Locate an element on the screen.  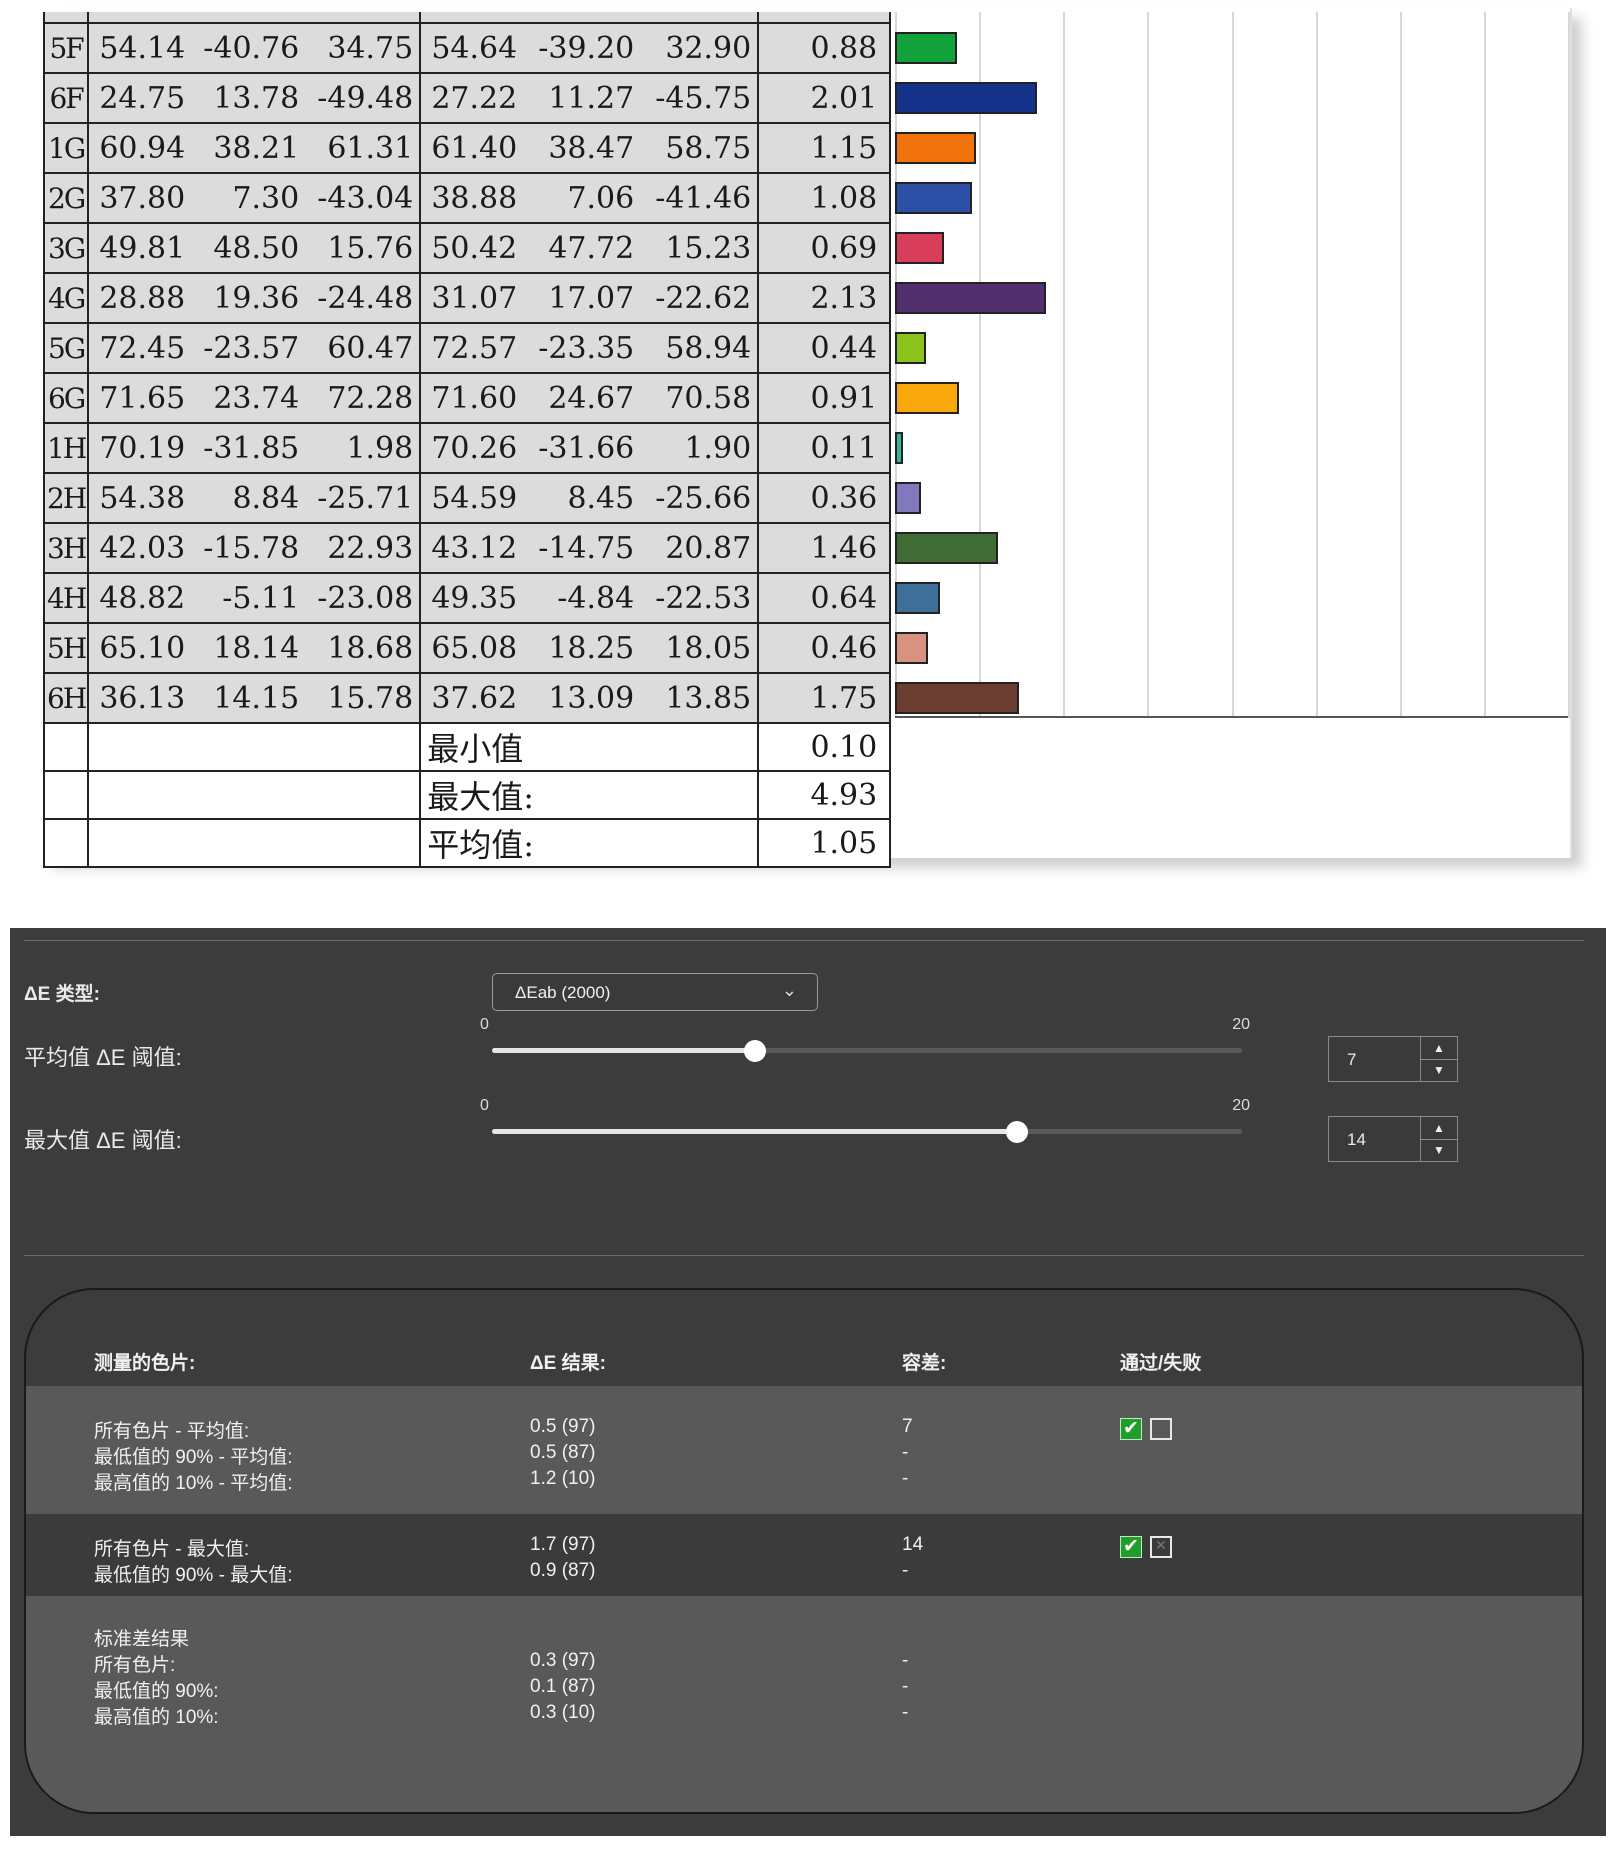
lab-value: -23.57 is located at coordinates (251, 348).